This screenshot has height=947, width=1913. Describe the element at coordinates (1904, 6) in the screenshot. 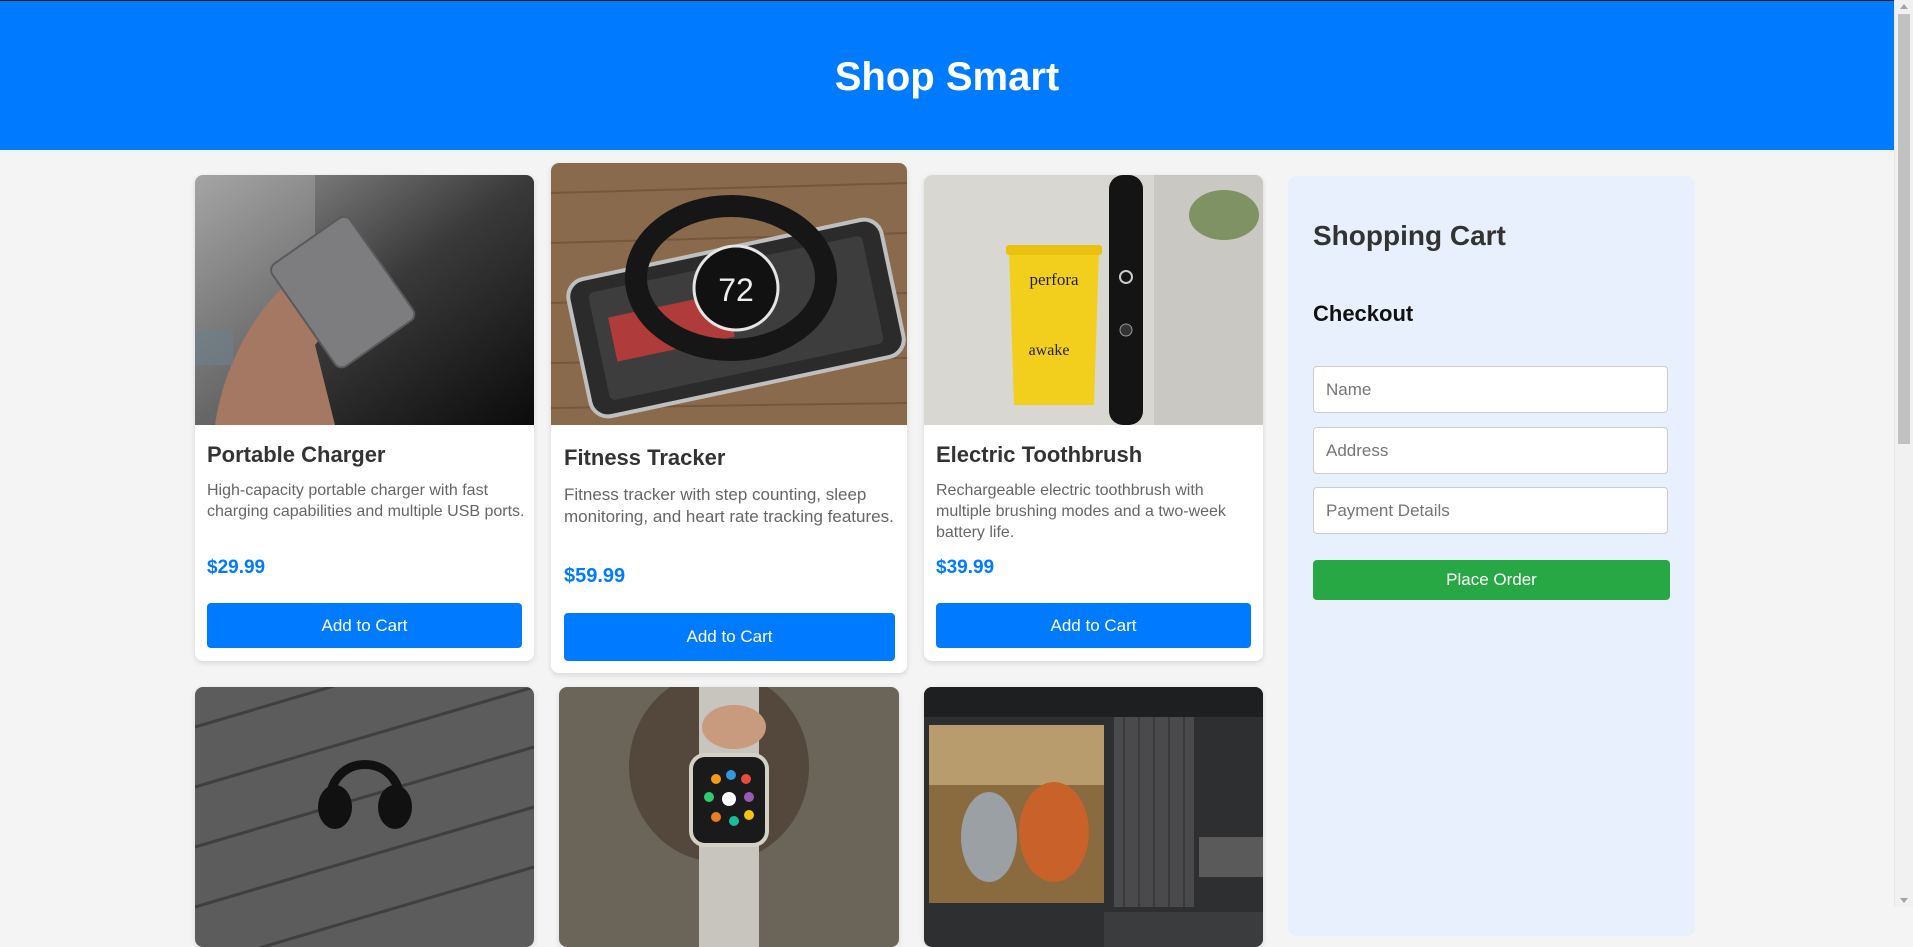

I see `scroll-up-icon` at that location.